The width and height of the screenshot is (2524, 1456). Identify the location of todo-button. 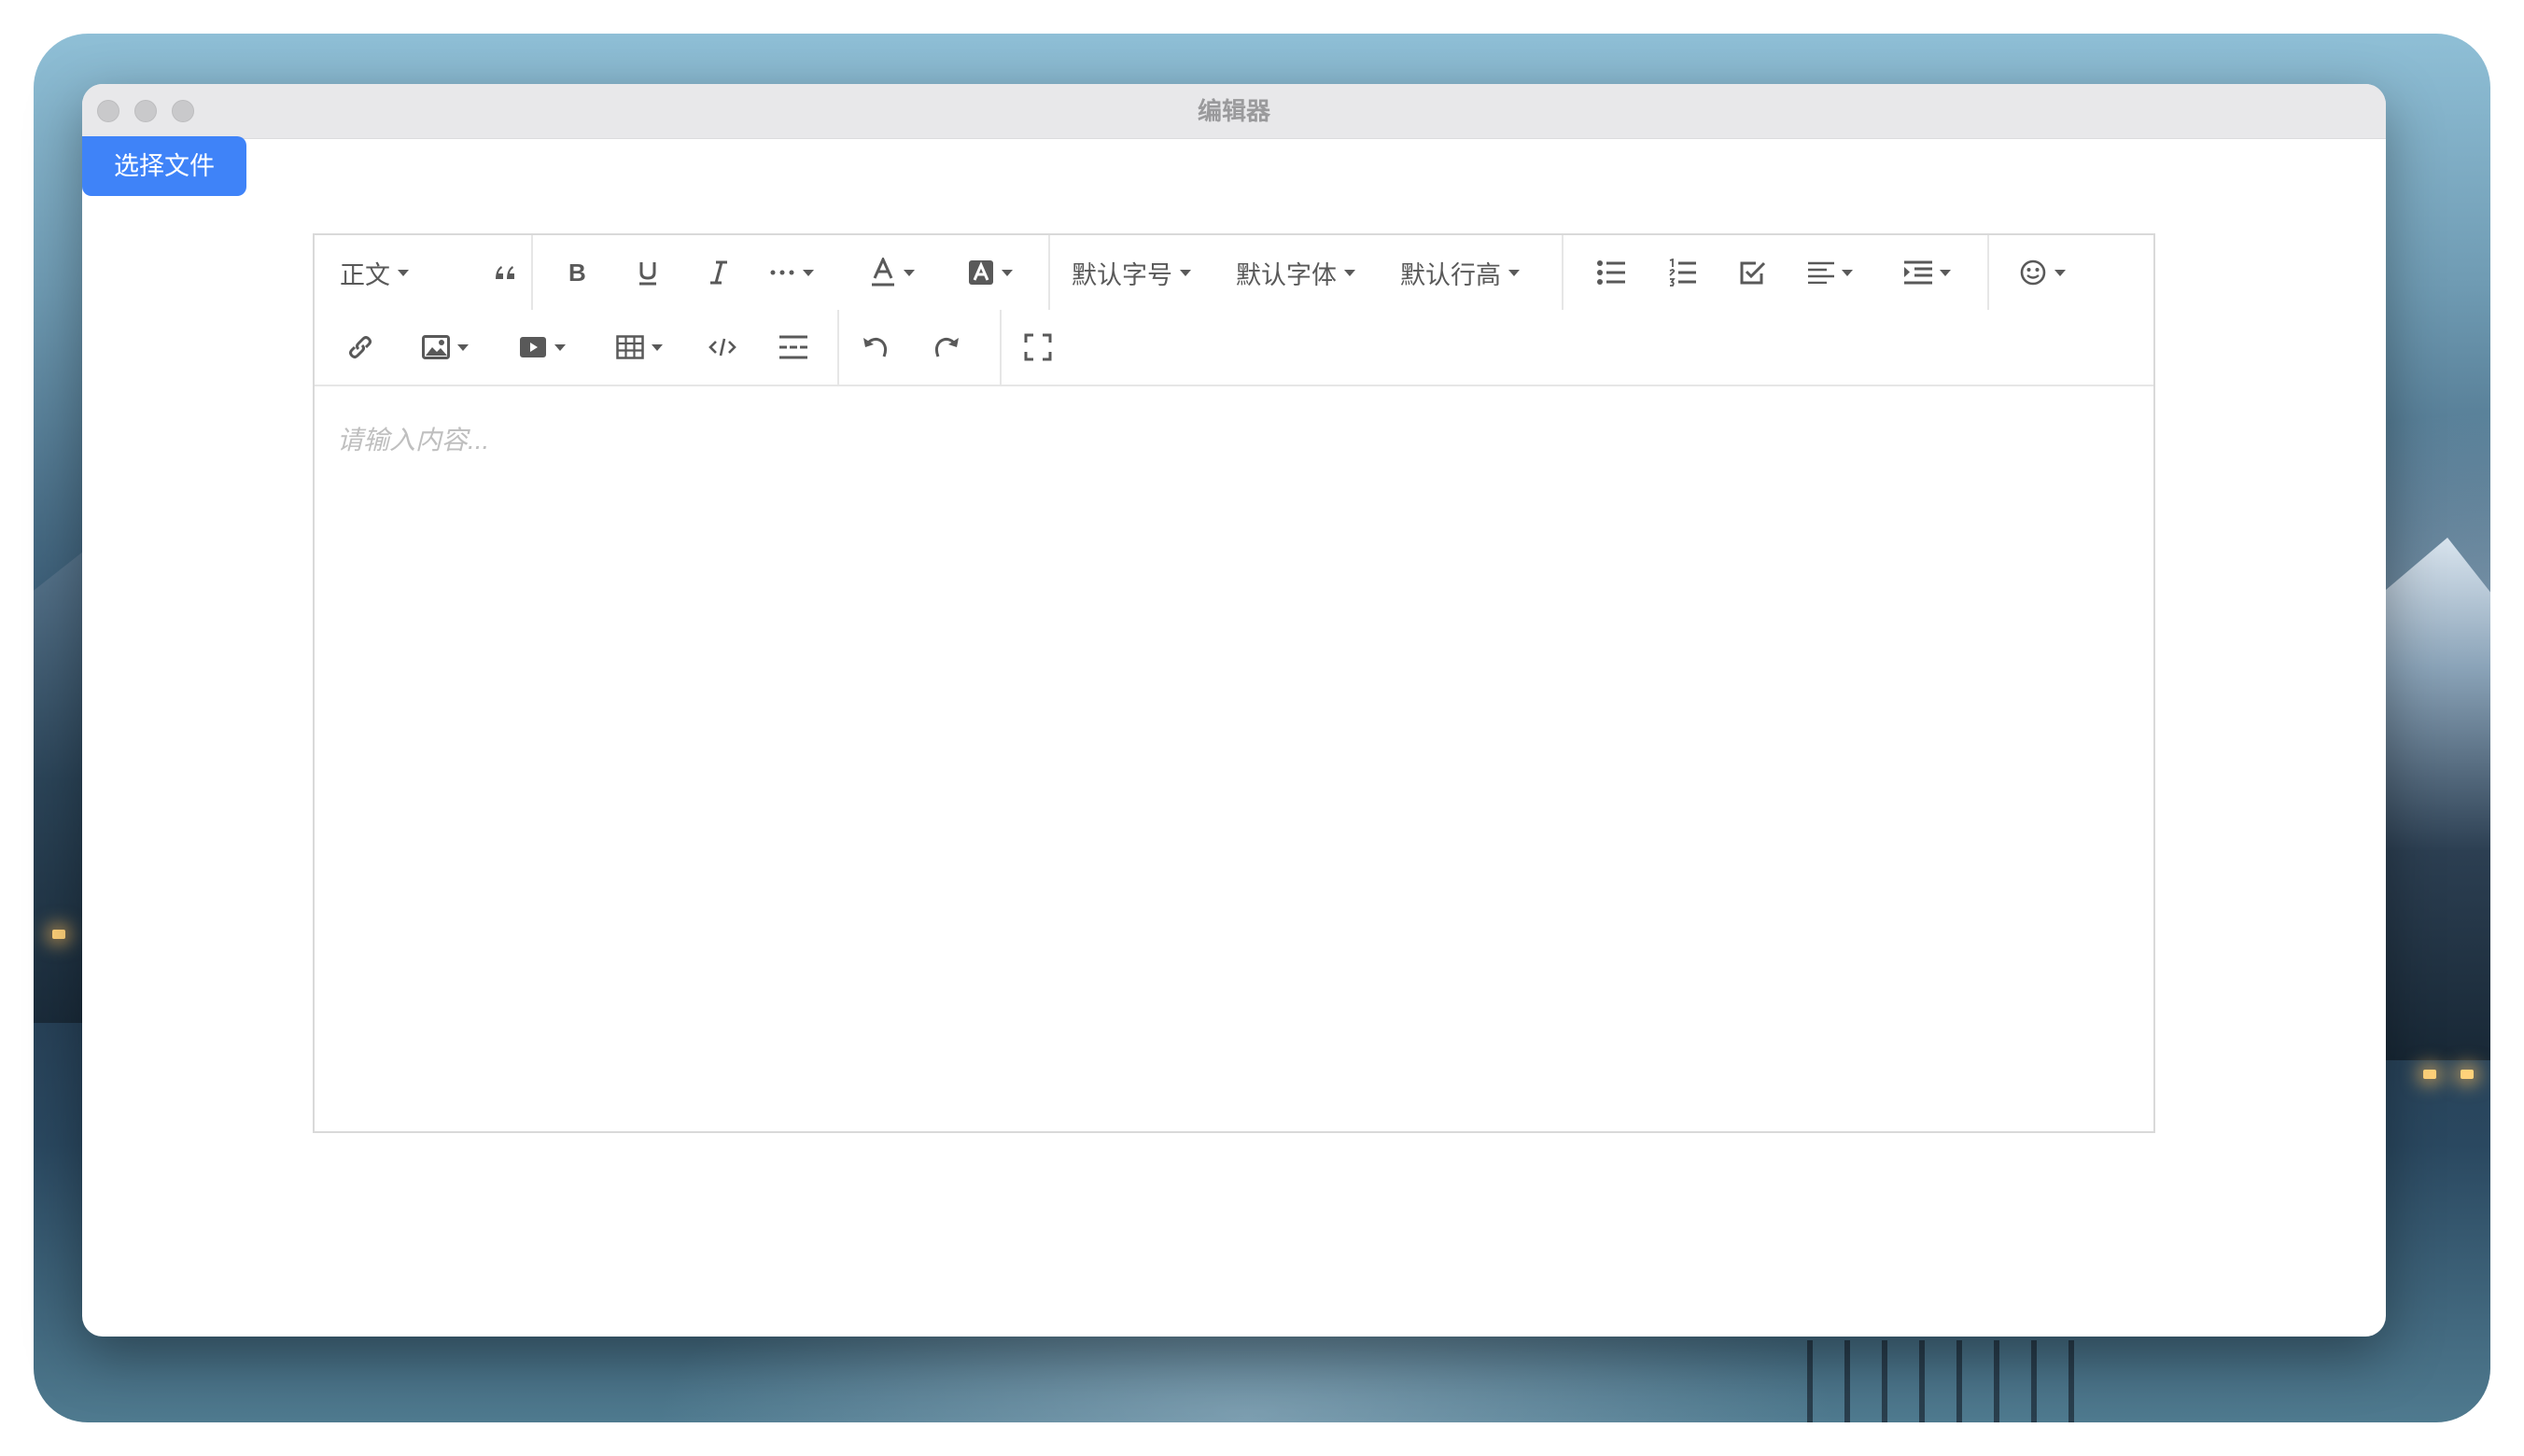
(1753, 272).